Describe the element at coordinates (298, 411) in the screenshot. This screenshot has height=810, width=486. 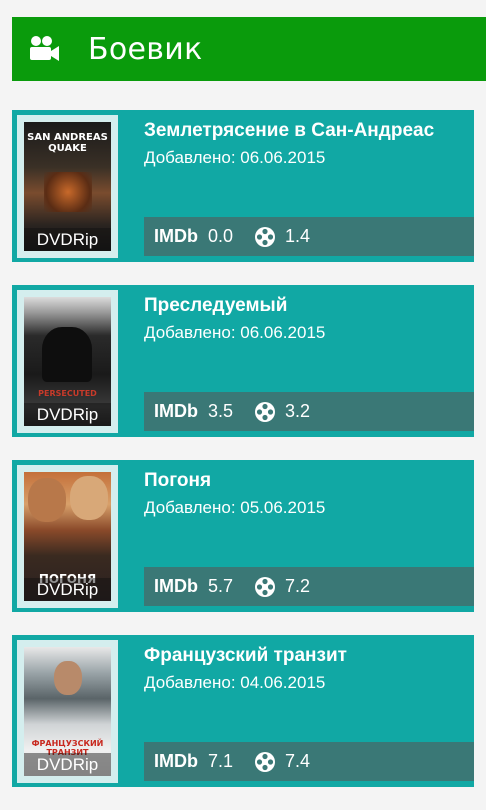
I see `kinopoisk-rating: 3.2` at that location.